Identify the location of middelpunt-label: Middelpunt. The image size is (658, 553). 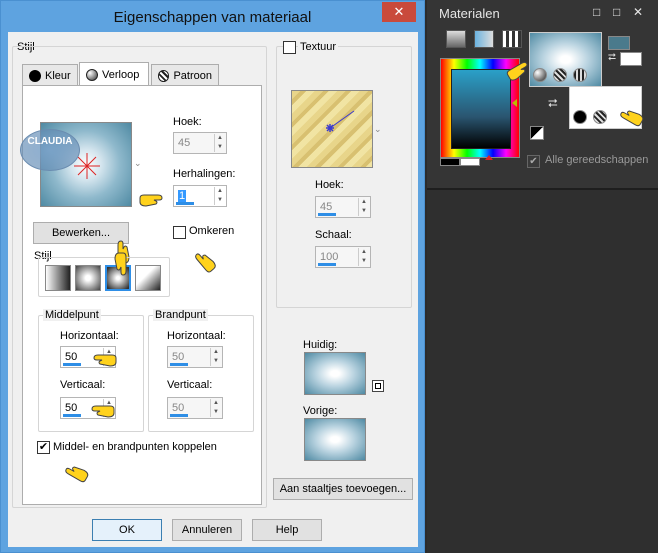
(72, 315).